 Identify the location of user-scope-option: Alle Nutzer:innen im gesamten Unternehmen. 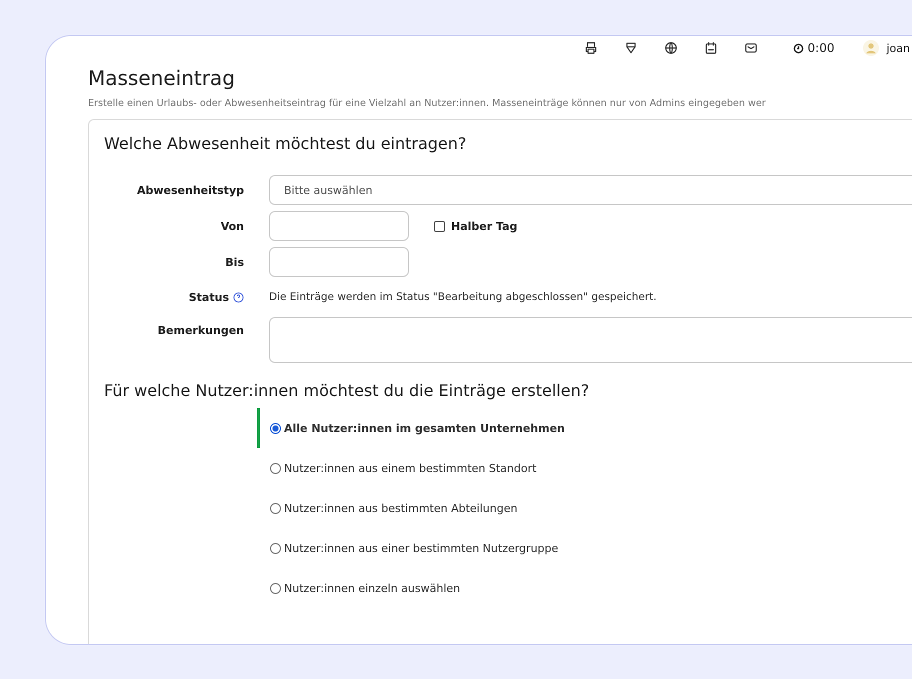
(584, 428).